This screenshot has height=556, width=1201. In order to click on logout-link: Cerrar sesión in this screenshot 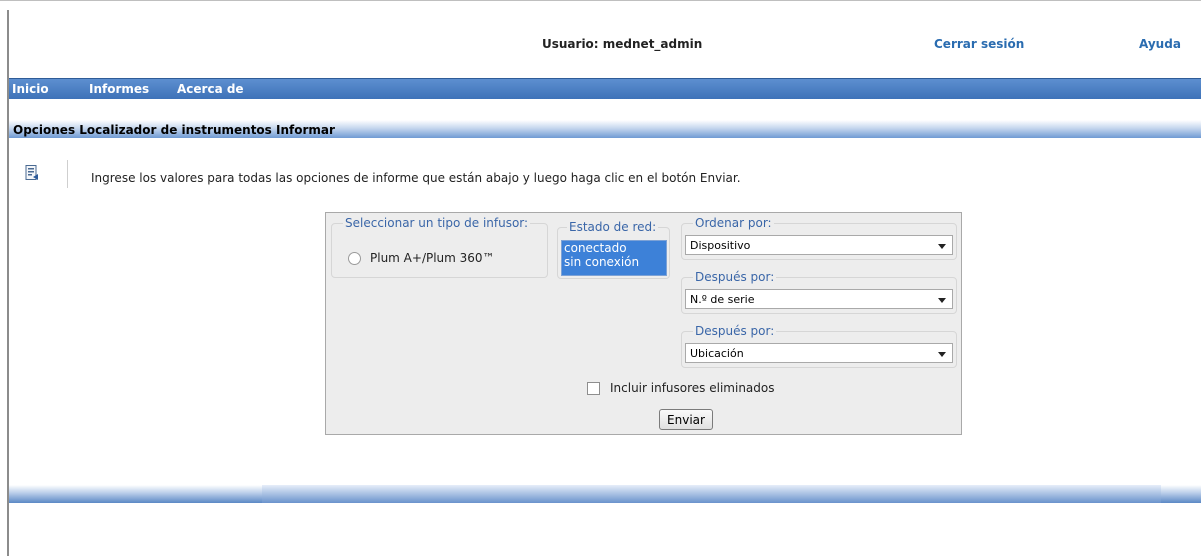, I will do `click(979, 44)`.